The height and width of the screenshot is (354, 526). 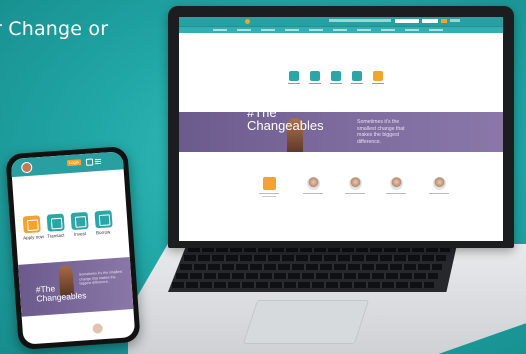 What do you see at coordinates (247, 21) in the screenshot?
I see `logo-icon` at bounding box center [247, 21].